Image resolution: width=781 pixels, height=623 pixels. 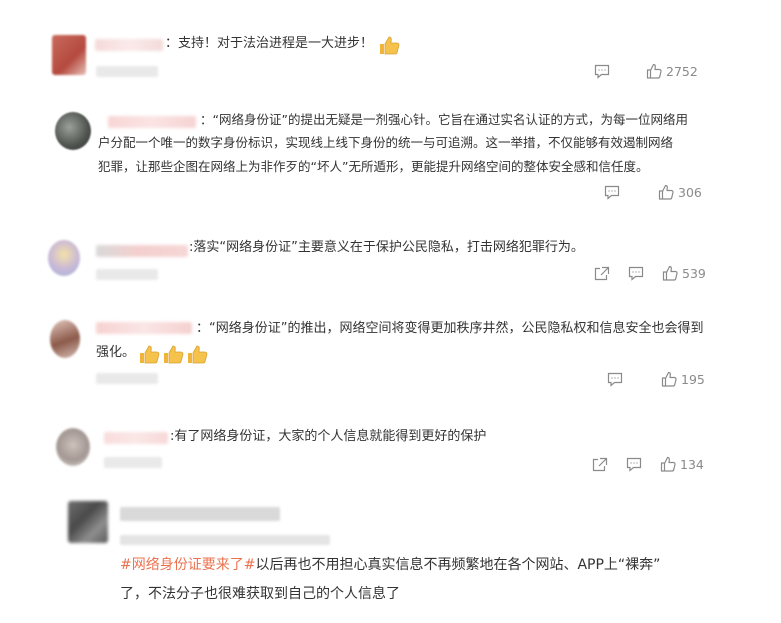 What do you see at coordinates (458, 565) in the screenshot?
I see `post-text: 以后再也不用担心真实信息不再频繁地在各个网站、APP上“裸奔”` at bounding box center [458, 565].